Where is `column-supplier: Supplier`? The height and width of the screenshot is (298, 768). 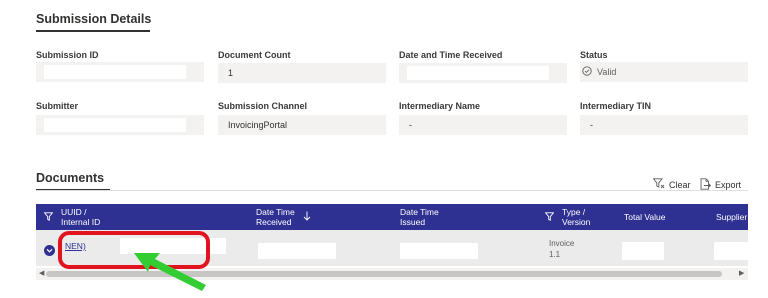 column-supplier: Supplier is located at coordinates (732, 217).